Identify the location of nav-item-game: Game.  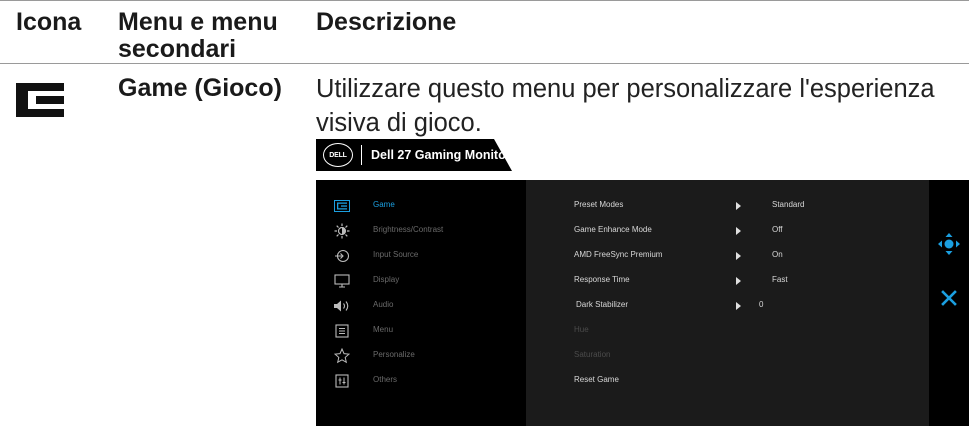
(421, 206).